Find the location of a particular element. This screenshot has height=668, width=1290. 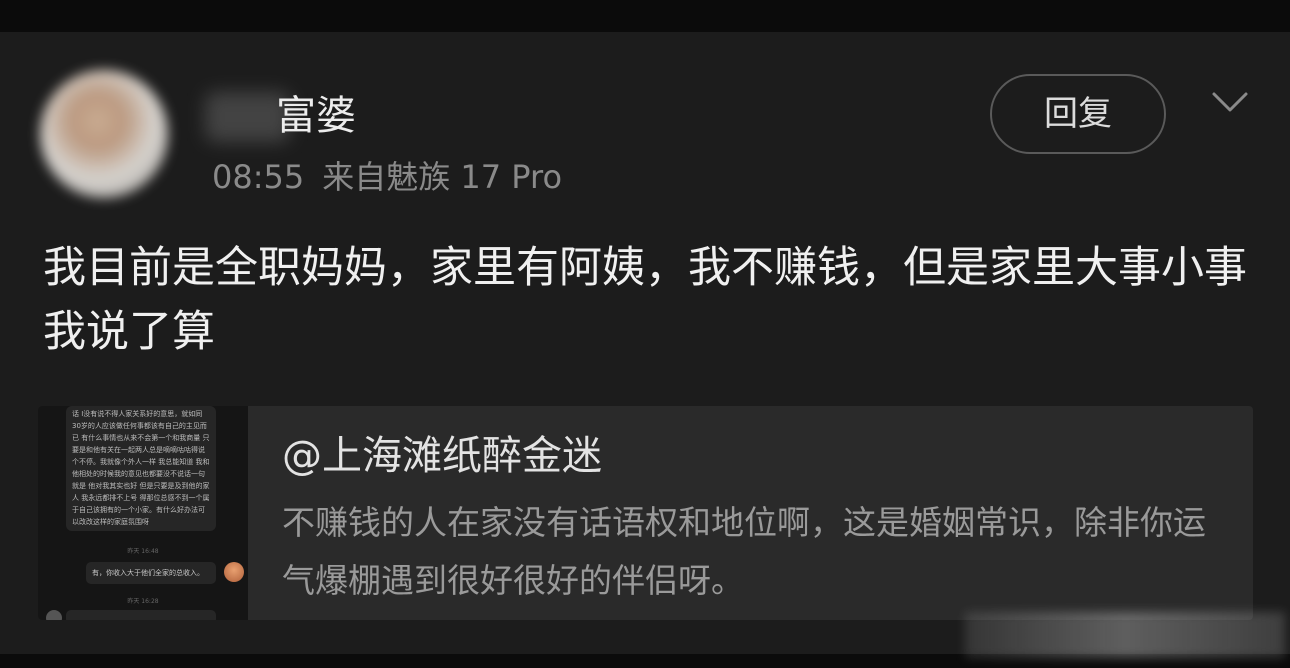

top-status-strip is located at coordinates (645, 16).